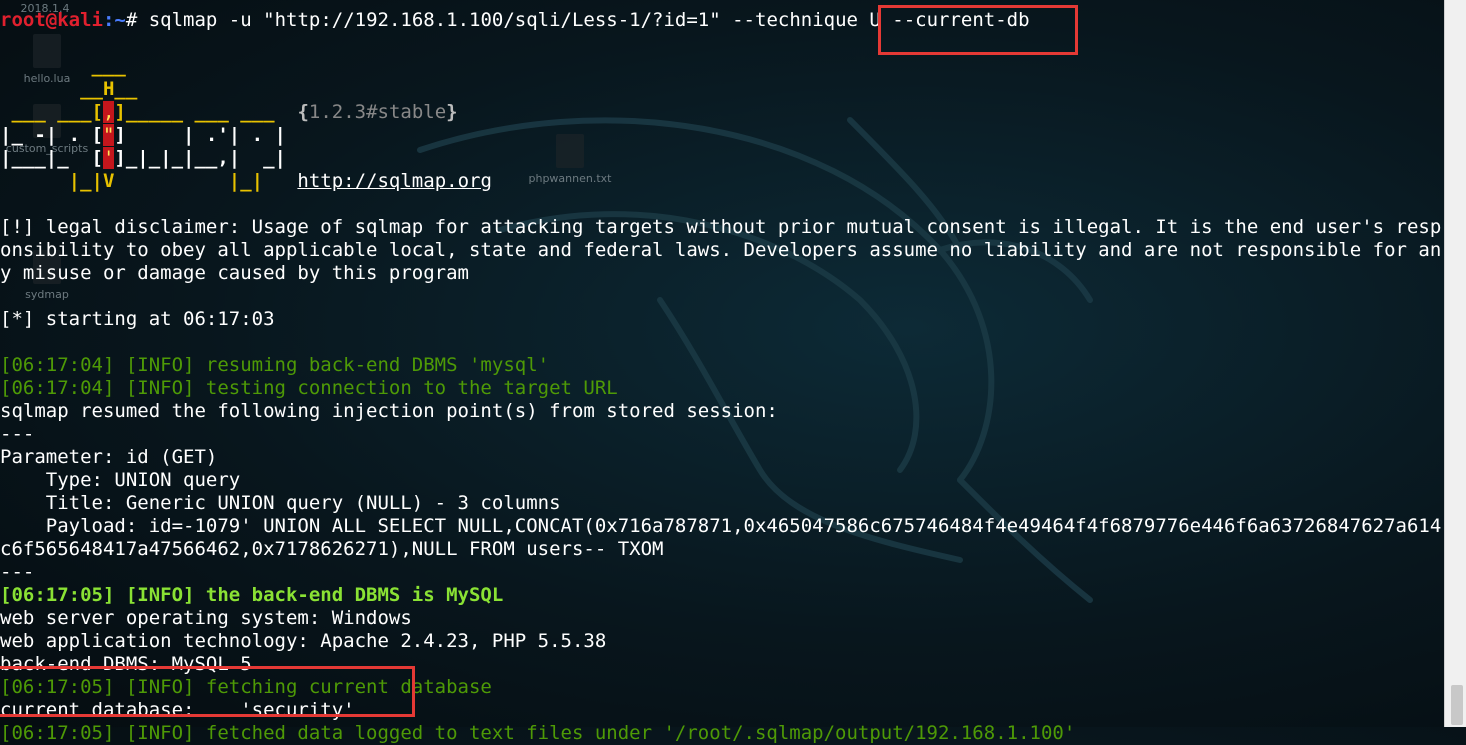 The width and height of the screenshot is (1466, 745). I want to click on prompt-user: root@kali, so click(51, 20).